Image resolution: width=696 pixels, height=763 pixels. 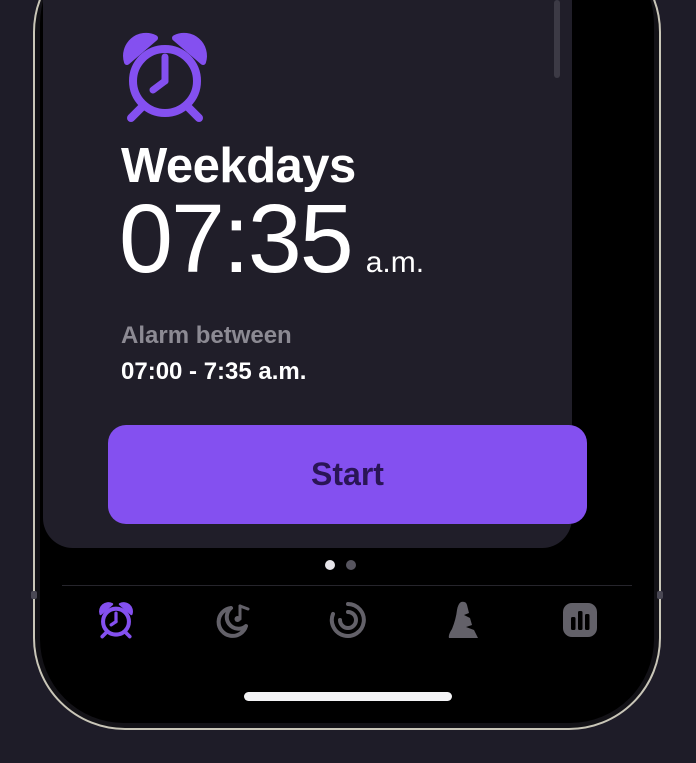 I want to click on page-indicator, so click(x=340, y=565).